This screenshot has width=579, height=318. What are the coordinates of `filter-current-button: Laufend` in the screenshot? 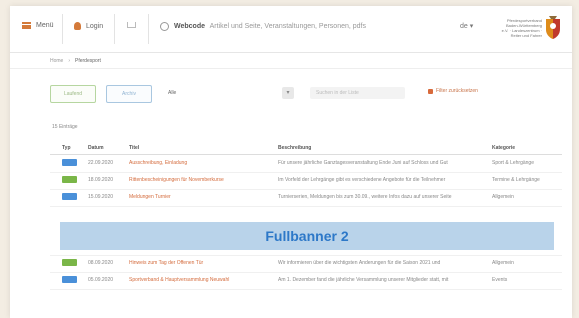 It's located at (73, 94).